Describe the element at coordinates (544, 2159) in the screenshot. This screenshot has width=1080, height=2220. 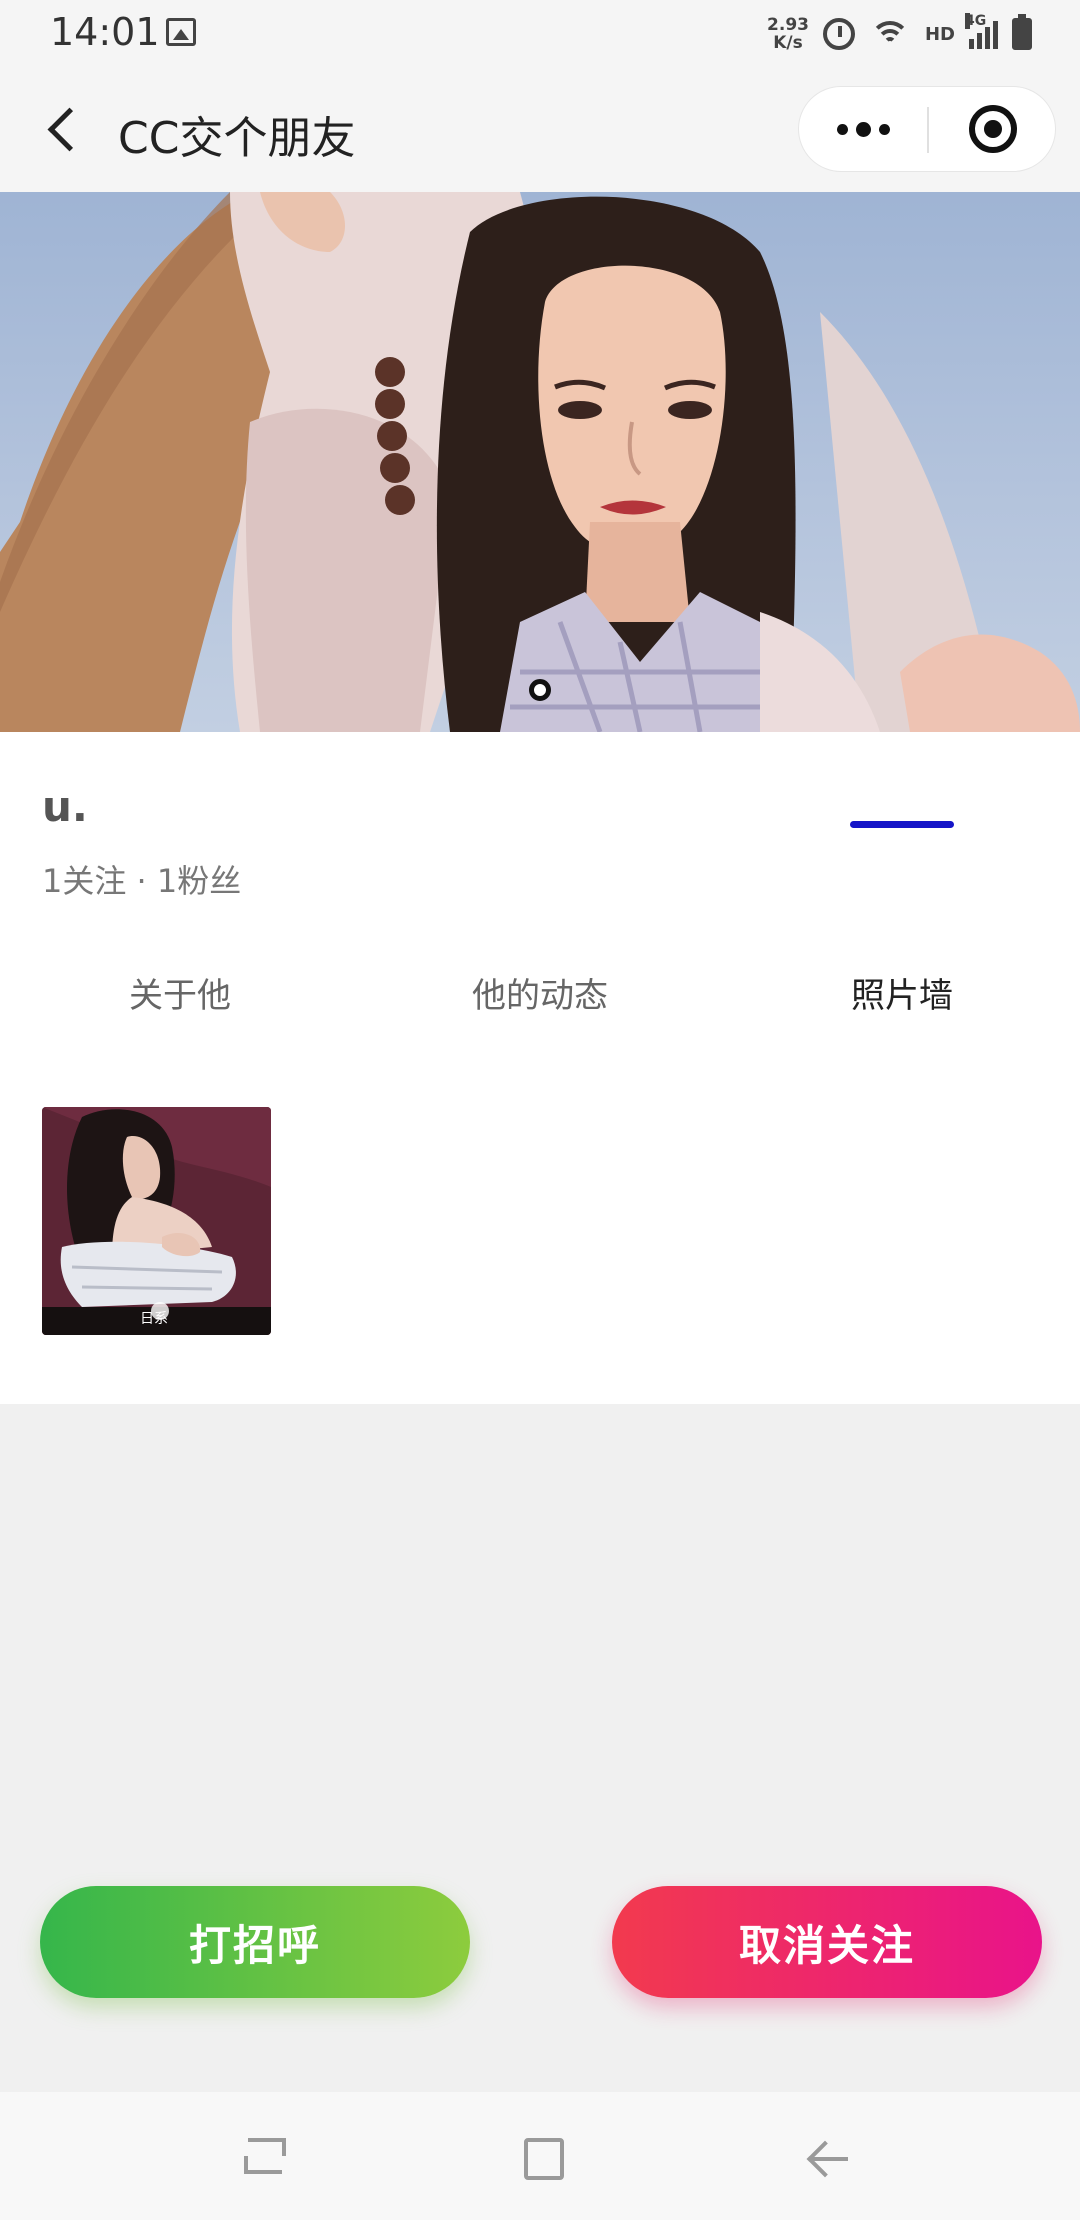
I see `home-icon` at that location.